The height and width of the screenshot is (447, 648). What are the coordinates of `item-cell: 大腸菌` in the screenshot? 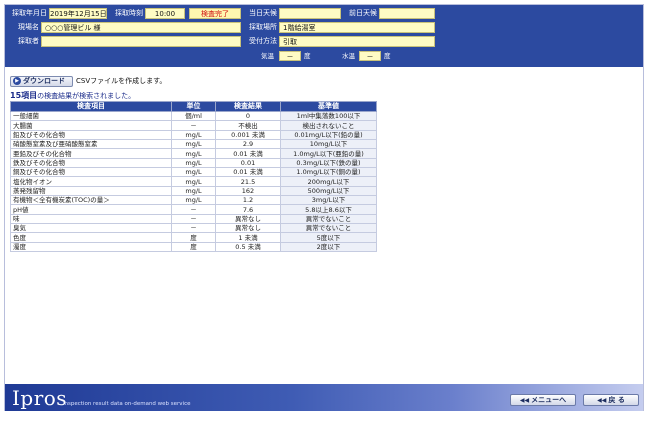 It's located at (91, 125).